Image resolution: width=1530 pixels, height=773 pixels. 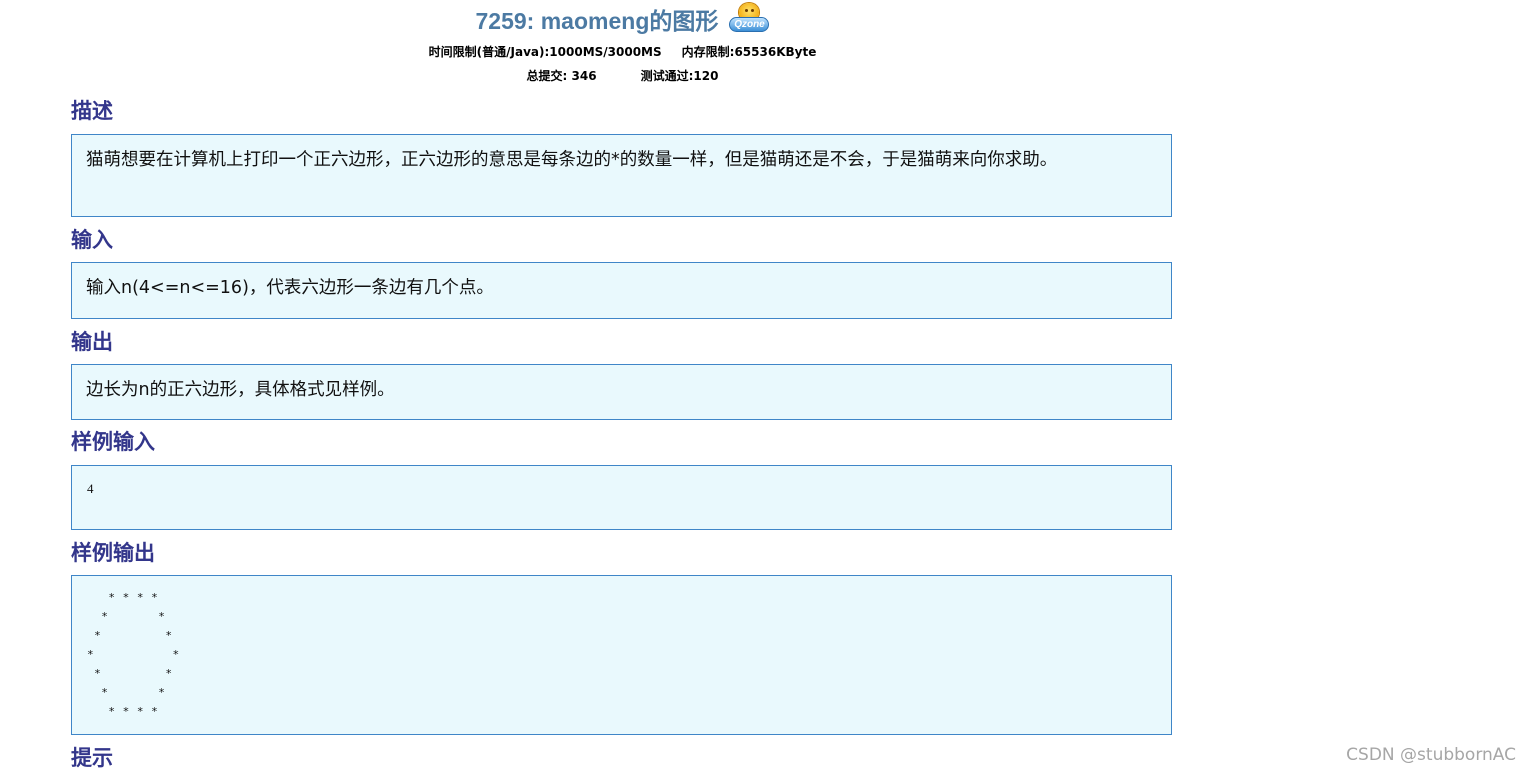 I want to click on output-box: 边长为n的正六边形，具体格式见样例。, so click(x=621, y=392).